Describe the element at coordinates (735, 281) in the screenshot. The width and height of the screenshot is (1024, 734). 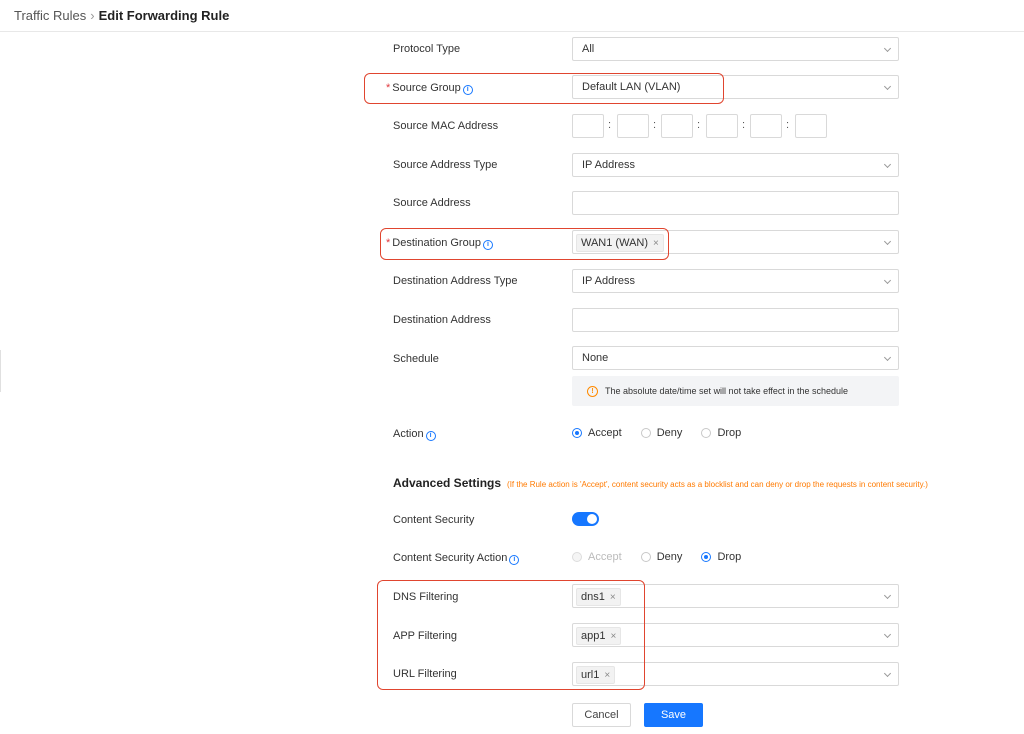
I see `destination-address-type-select: IP Address` at that location.